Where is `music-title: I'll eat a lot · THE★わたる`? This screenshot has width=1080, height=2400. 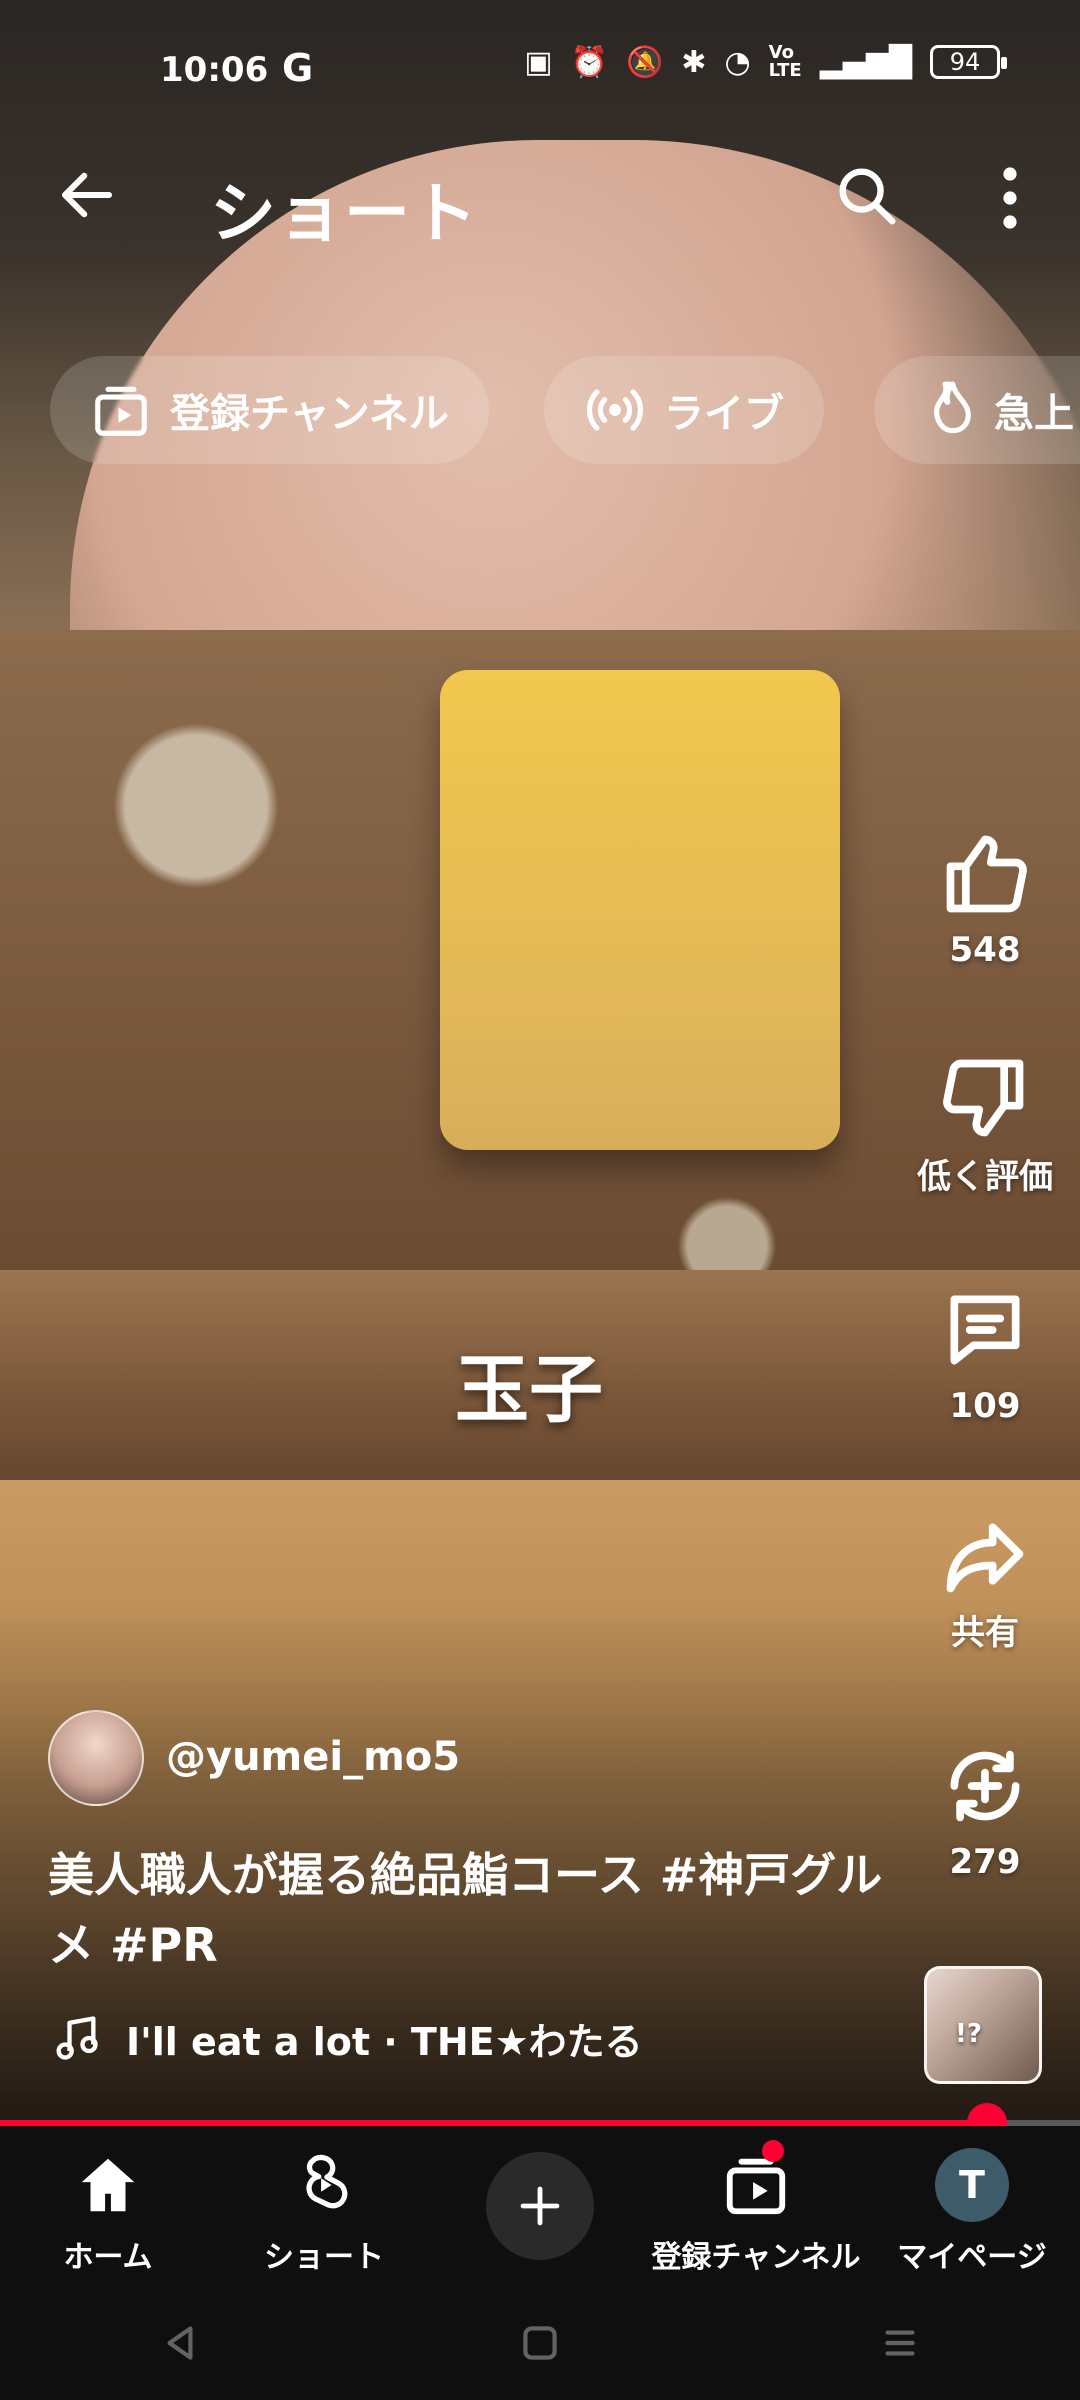
music-title: I'll eat a lot · THE★わたる is located at coordinates (384, 2041).